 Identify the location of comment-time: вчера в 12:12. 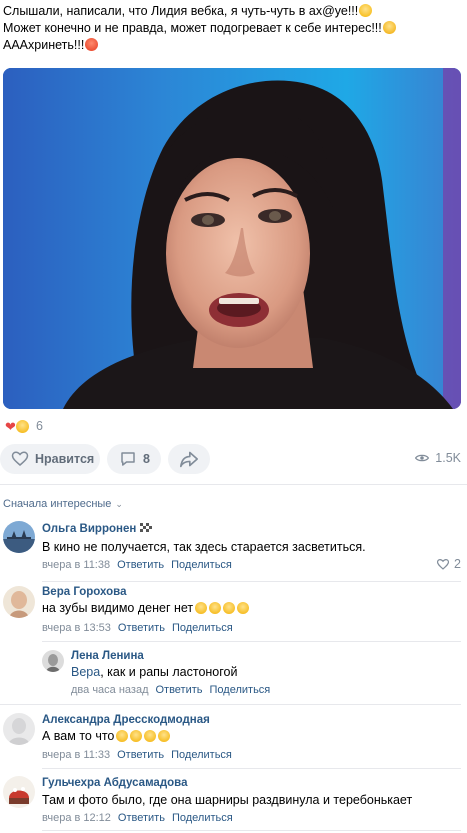
(76, 818).